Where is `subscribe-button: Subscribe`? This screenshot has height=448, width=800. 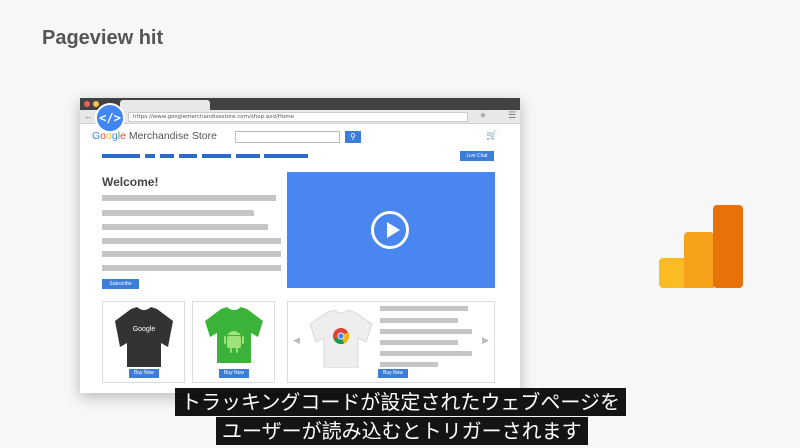 subscribe-button: Subscribe is located at coordinates (120, 284).